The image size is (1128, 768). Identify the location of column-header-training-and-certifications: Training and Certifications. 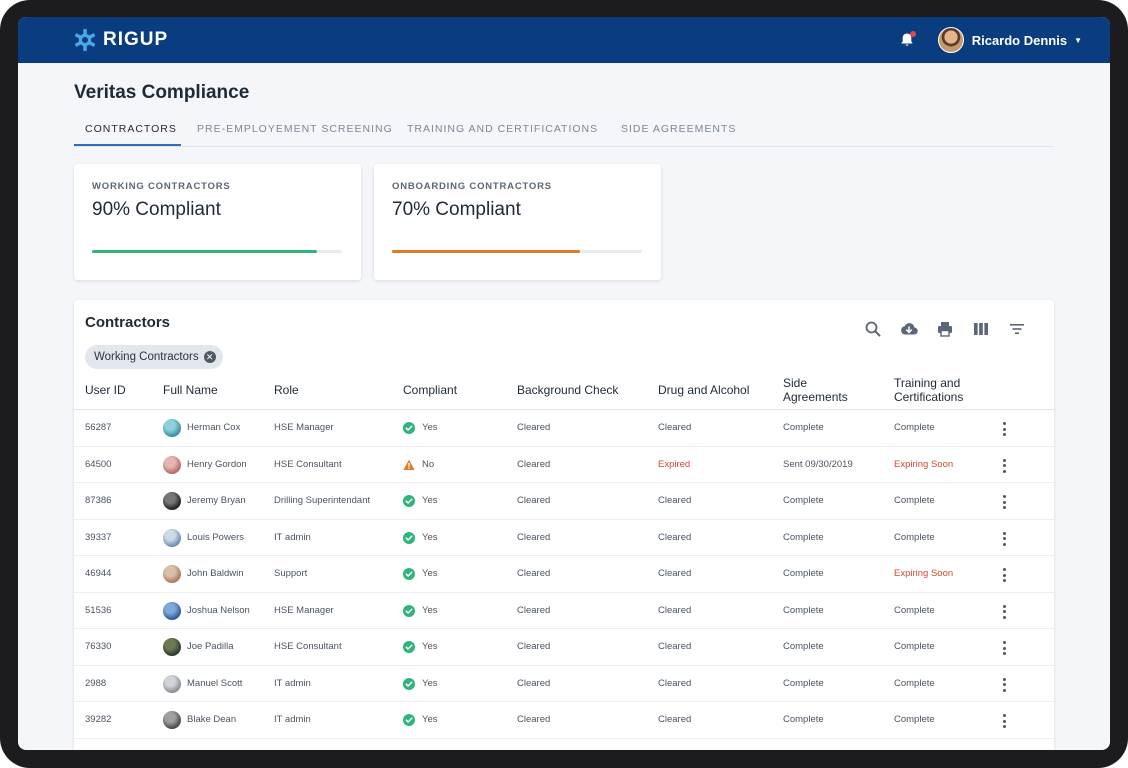
(928, 390).